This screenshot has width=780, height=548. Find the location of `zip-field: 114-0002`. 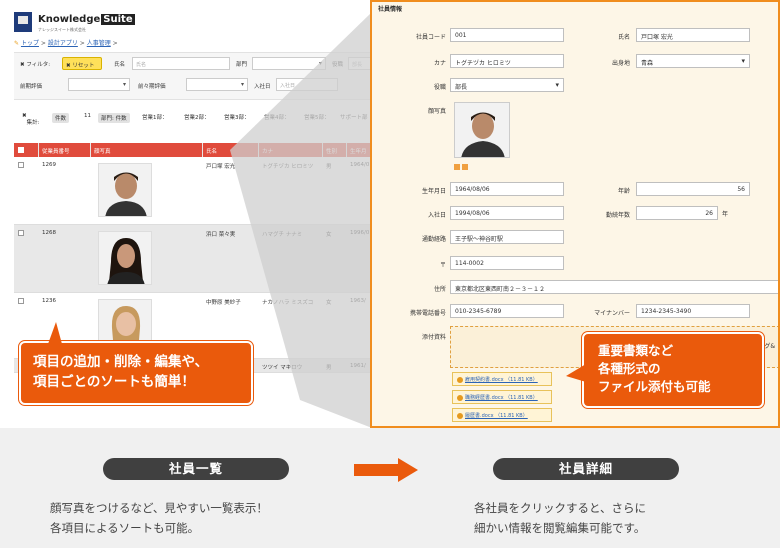

zip-field: 114-0002 is located at coordinates (507, 263).